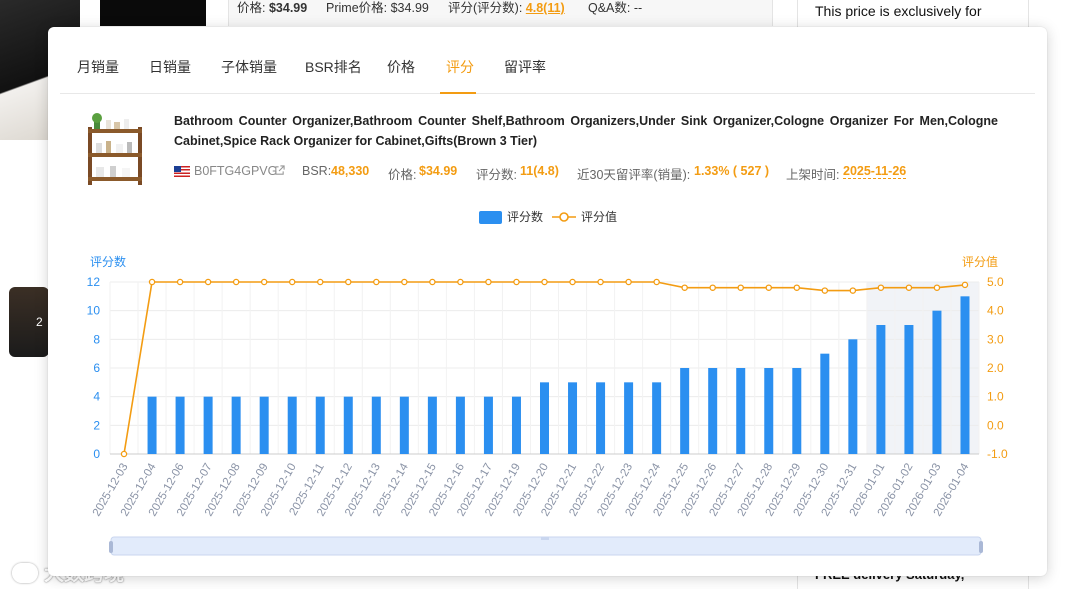 This screenshot has height=589, width=1080. Describe the element at coordinates (96, 397) in the screenshot. I see `y-left-tick-label: 4` at that location.